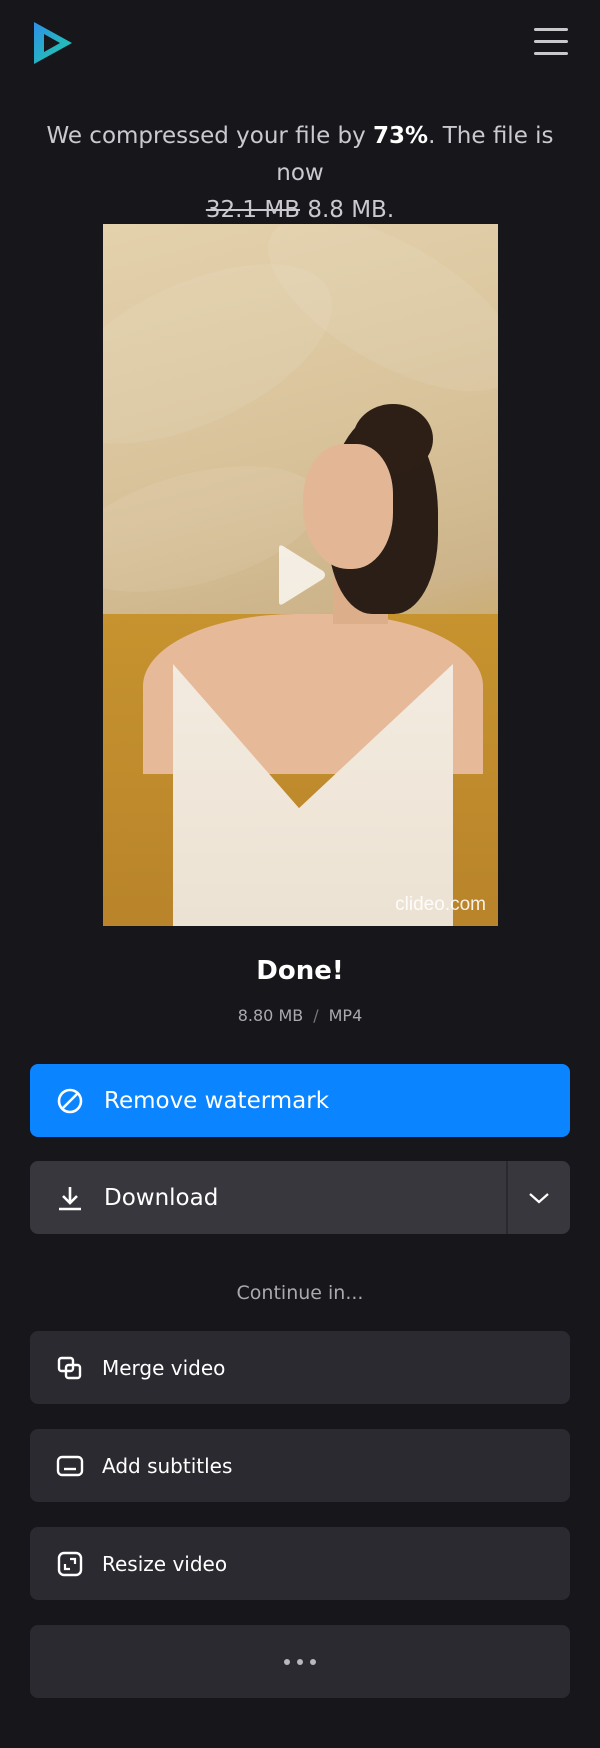 This screenshot has width=600, height=1748. Describe the element at coordinates (165, 1563) in the screenshot. I see `tool-label: Resize video` at that location.